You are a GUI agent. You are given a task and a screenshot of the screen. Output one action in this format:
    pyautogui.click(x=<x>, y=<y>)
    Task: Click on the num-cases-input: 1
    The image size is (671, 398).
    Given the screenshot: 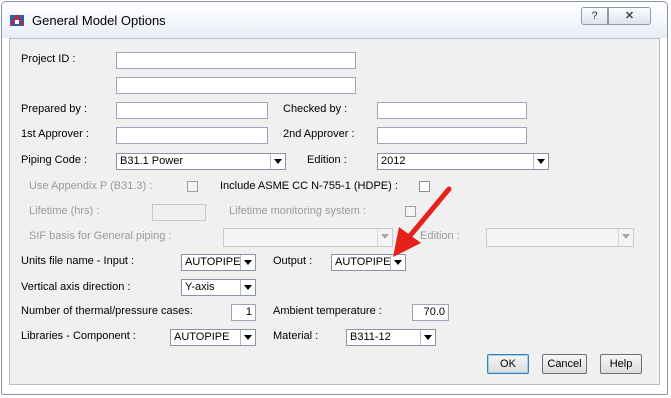 What is the action you would take?
    pyautogui.click(x=243, y=312)
    